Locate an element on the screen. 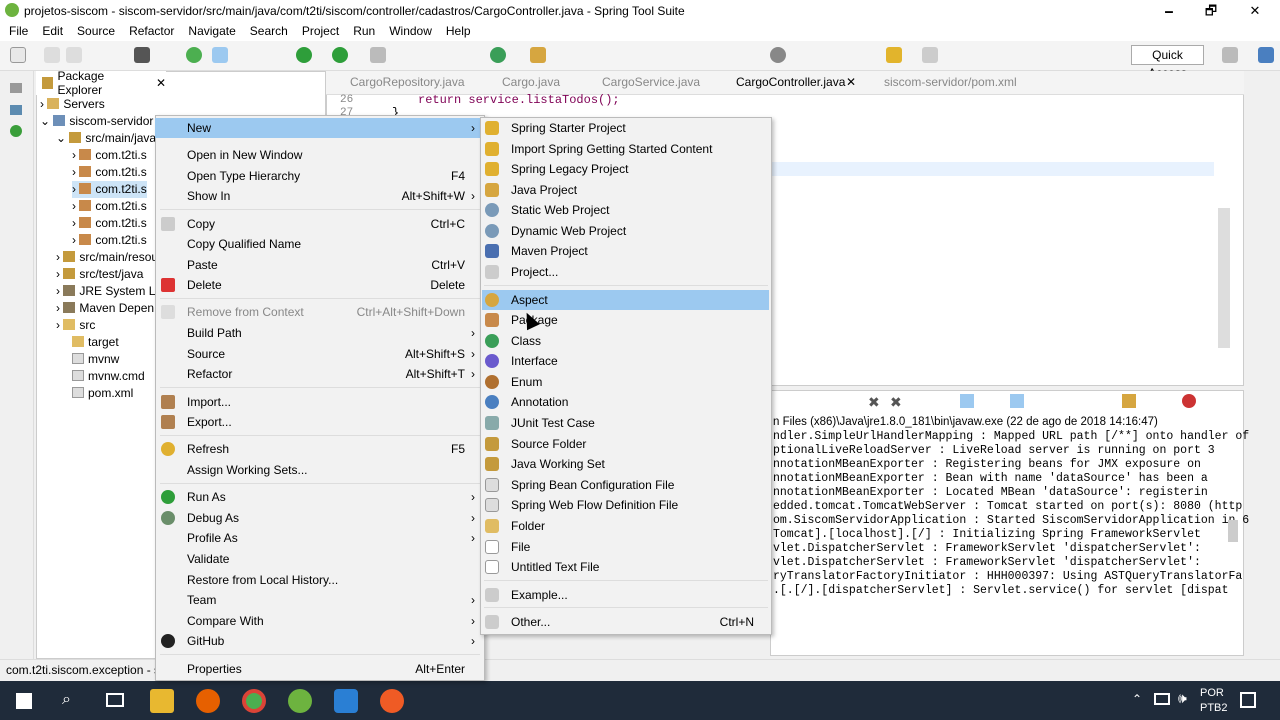  submenu-item-folder: Folder is located at coordinates (626, 526).